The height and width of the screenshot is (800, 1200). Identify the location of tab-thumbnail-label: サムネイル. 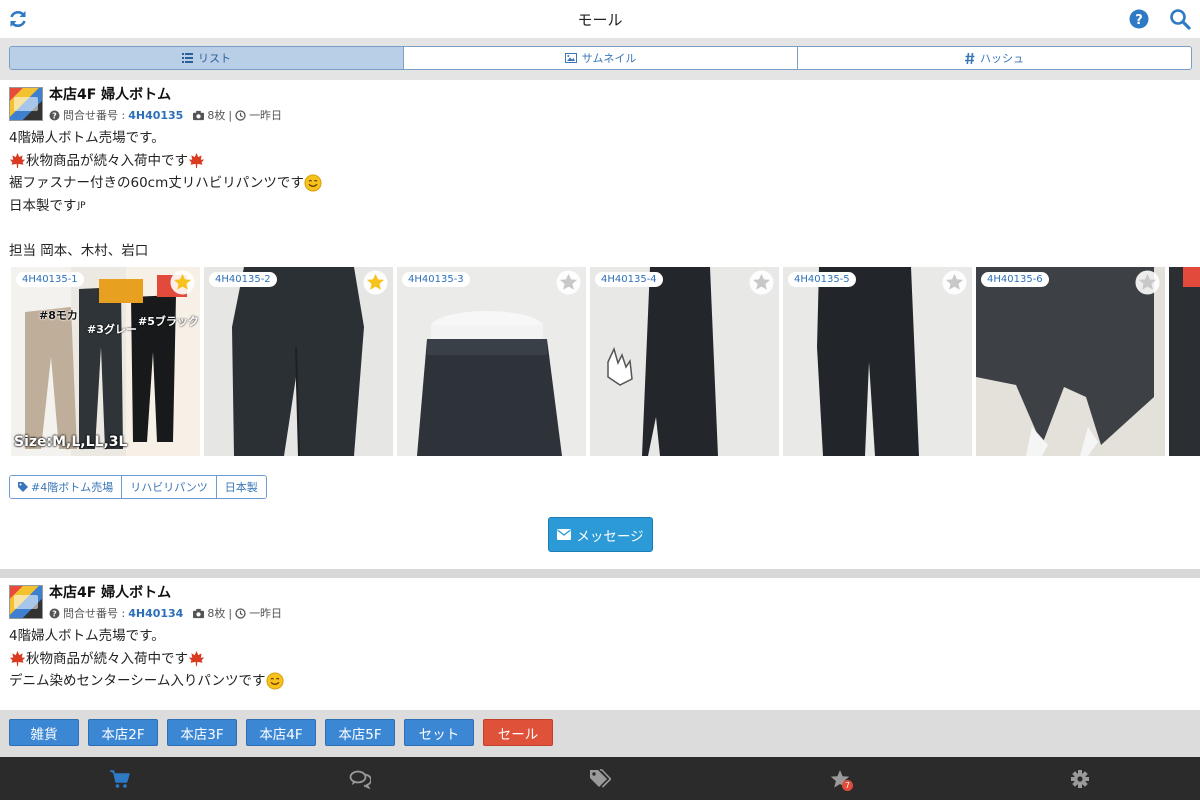
(609, 58).